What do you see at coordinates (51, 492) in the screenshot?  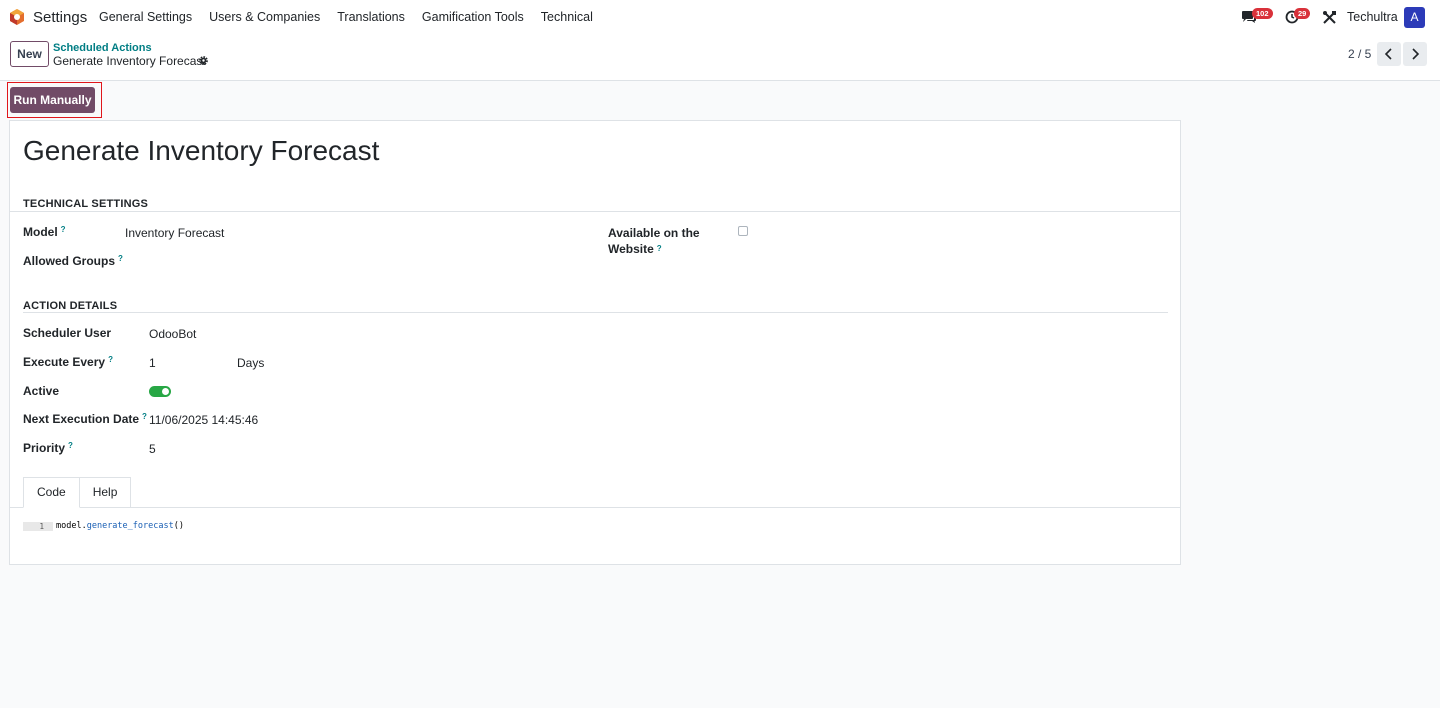 I see `tab-code: Code` at bounding box center [51, 492].